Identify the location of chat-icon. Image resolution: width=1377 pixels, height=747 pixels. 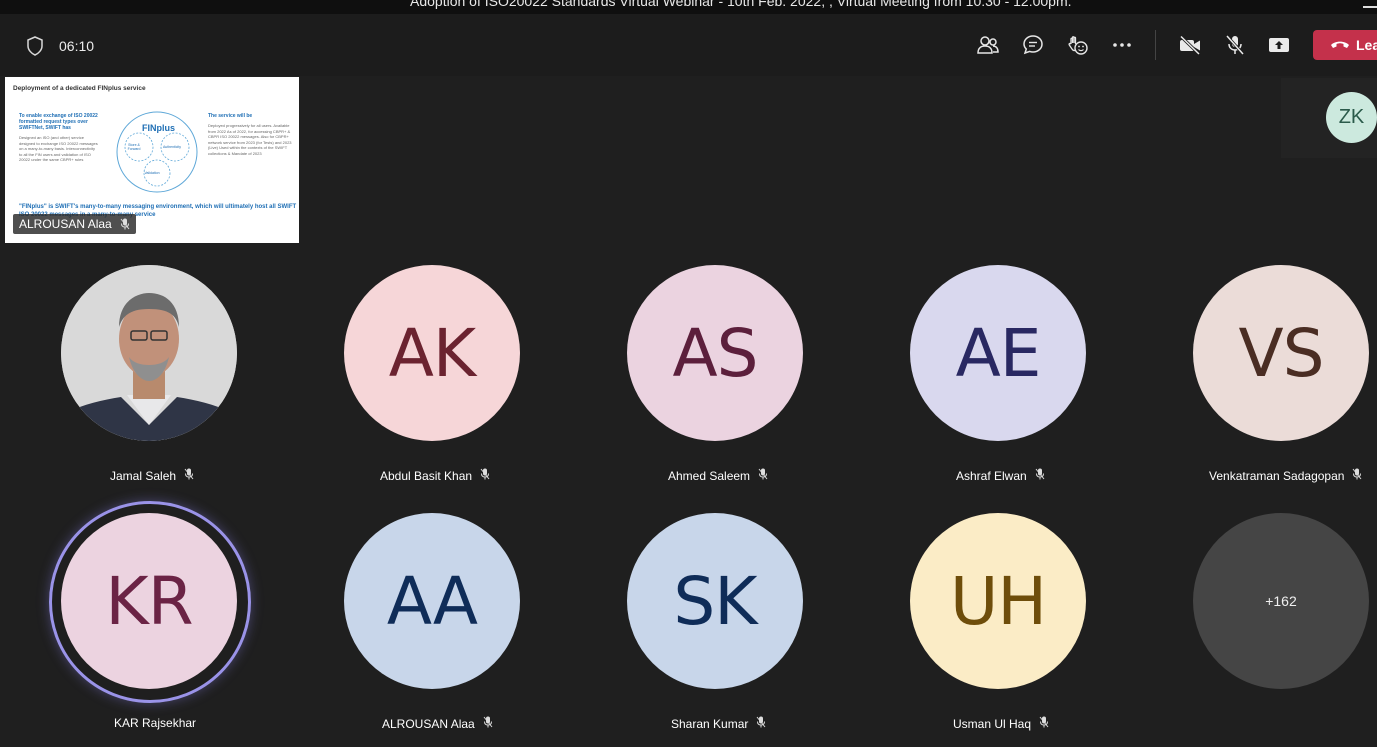
(1033, 45).